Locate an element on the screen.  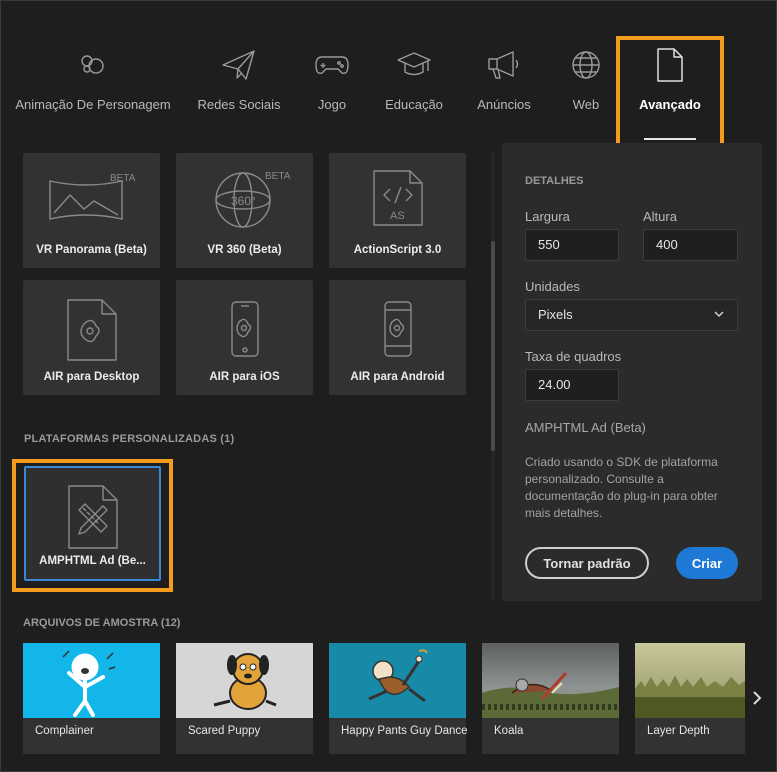
vr-360-icon: 360° BETA is located at coordinates (244, 202).